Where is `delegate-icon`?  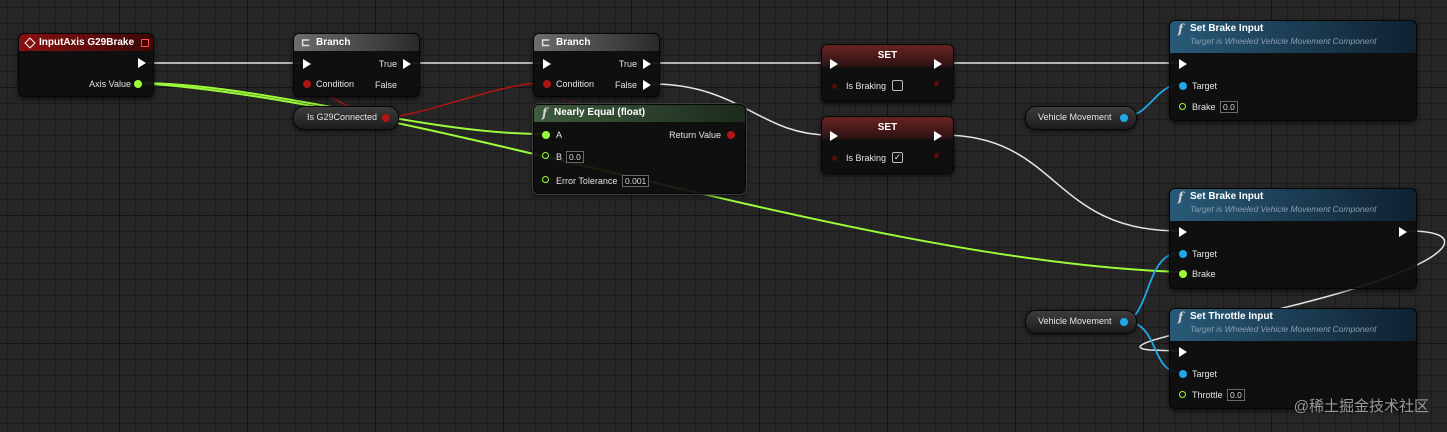
delegate-icon is located at coordinates (145, 43).